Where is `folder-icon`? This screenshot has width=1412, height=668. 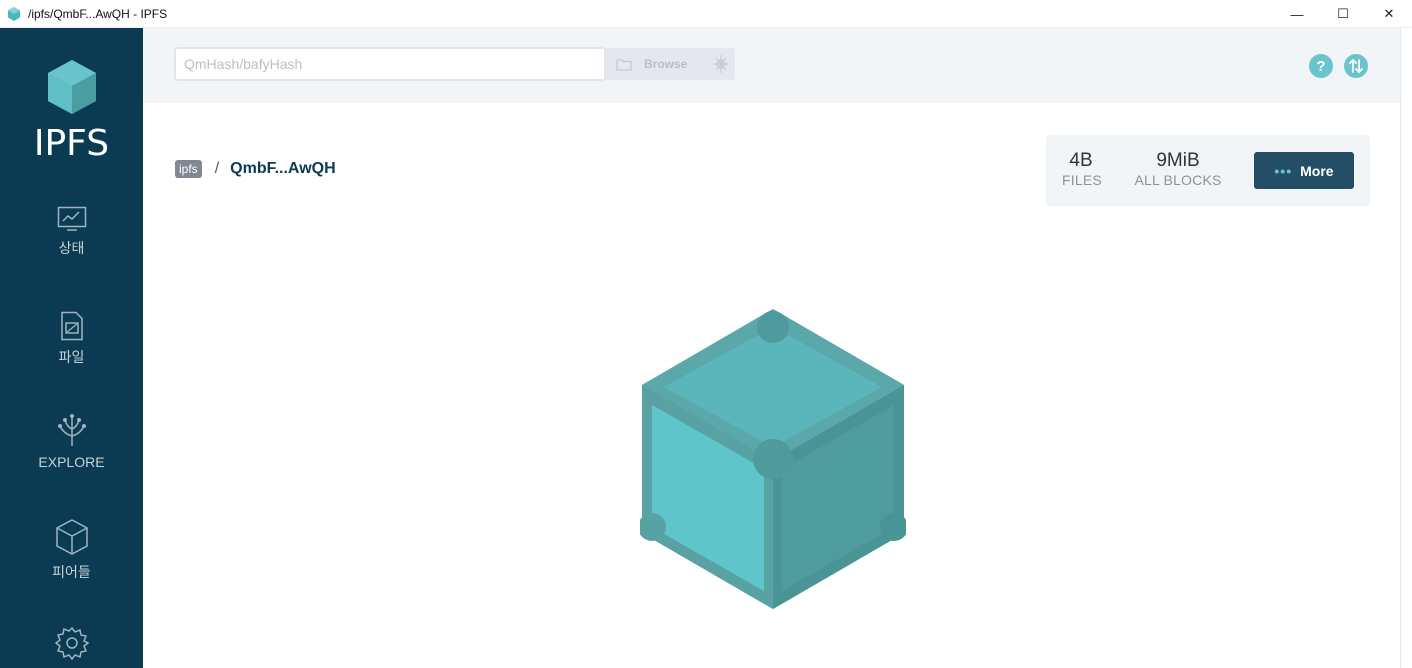 folder-icon is located at coordinates (624, 64).